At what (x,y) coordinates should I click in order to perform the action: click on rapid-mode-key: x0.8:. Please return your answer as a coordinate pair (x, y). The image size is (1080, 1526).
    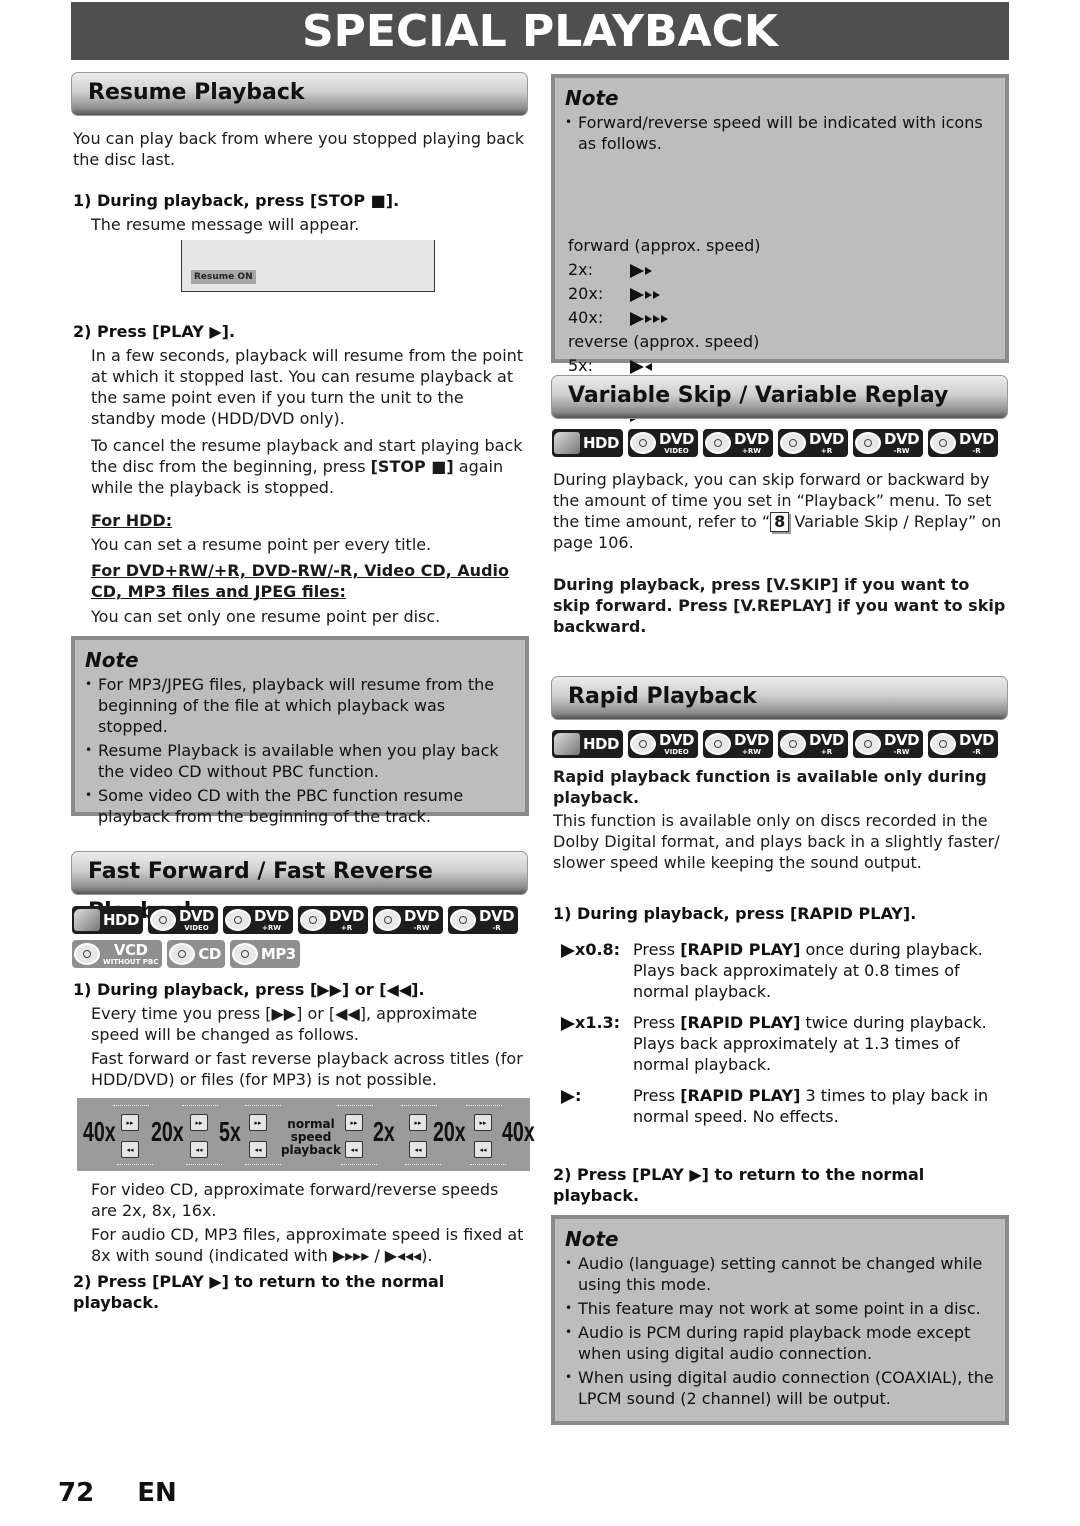
    Looking at the image, I should click on (590, 949).